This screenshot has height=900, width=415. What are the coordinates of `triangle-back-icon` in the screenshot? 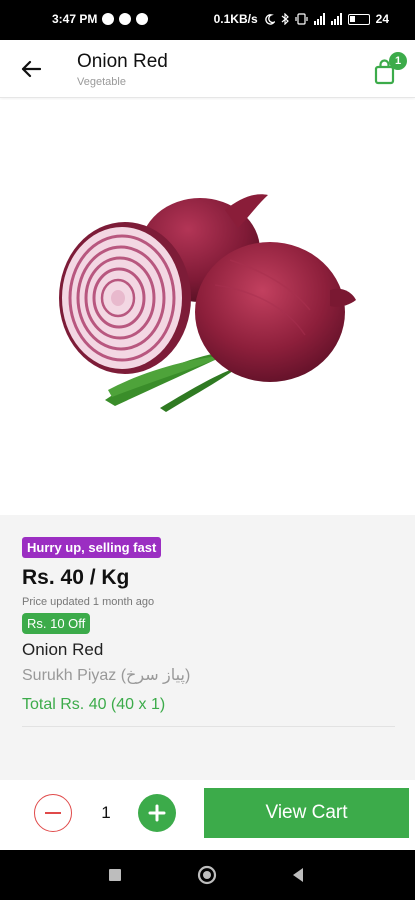 It's located at (298, 875).